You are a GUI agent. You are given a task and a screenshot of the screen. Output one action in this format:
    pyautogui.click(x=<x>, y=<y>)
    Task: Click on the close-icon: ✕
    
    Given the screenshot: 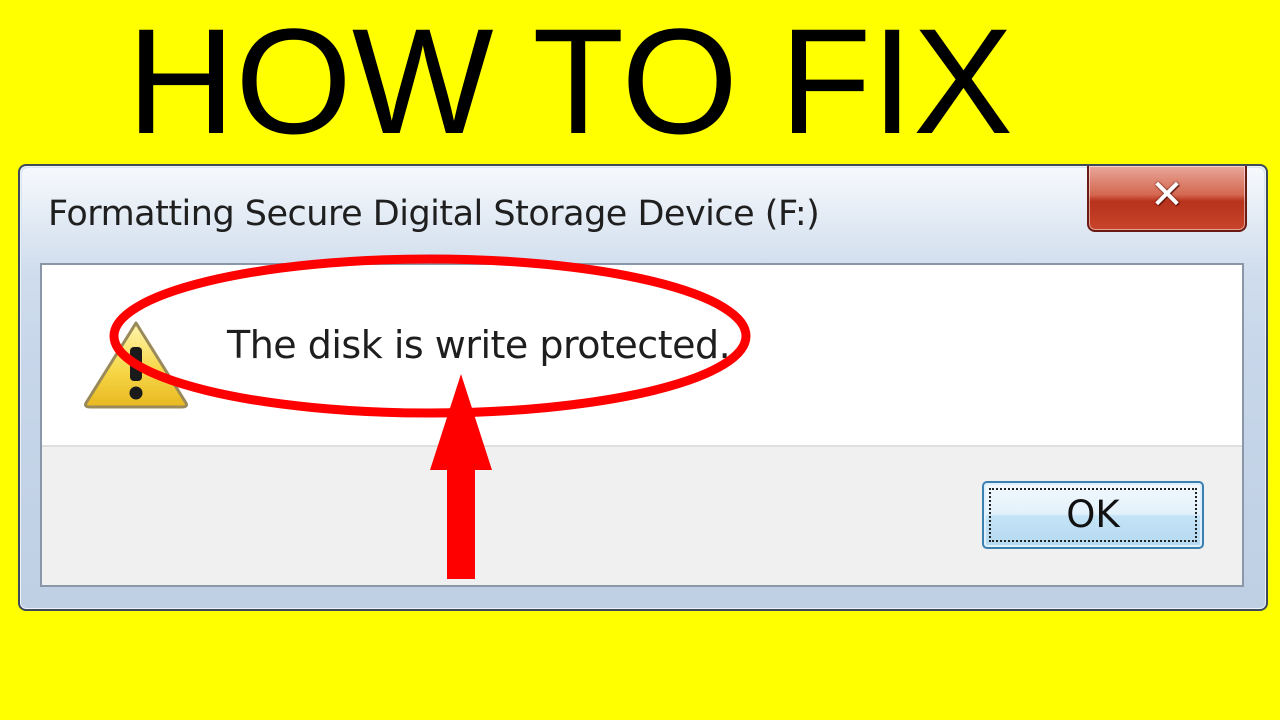 What is the action you would take?
    pyautogui.click(x=1167, y=195)
    